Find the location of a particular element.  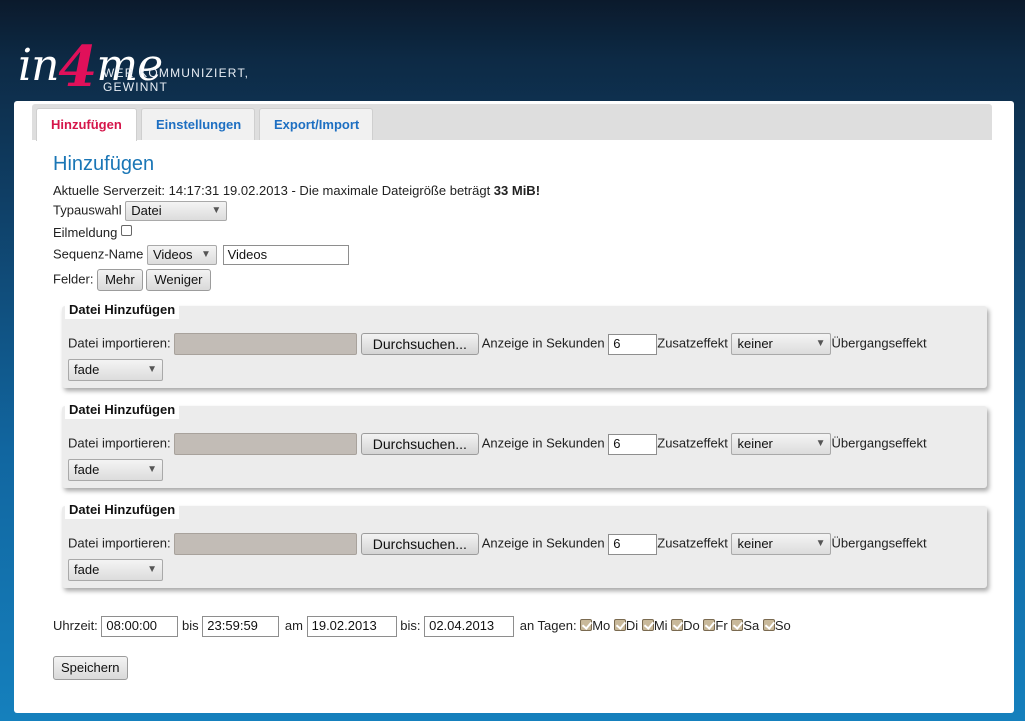

tab-hinzufuegen: Hinzufügen is located at coordinates (86, 124).